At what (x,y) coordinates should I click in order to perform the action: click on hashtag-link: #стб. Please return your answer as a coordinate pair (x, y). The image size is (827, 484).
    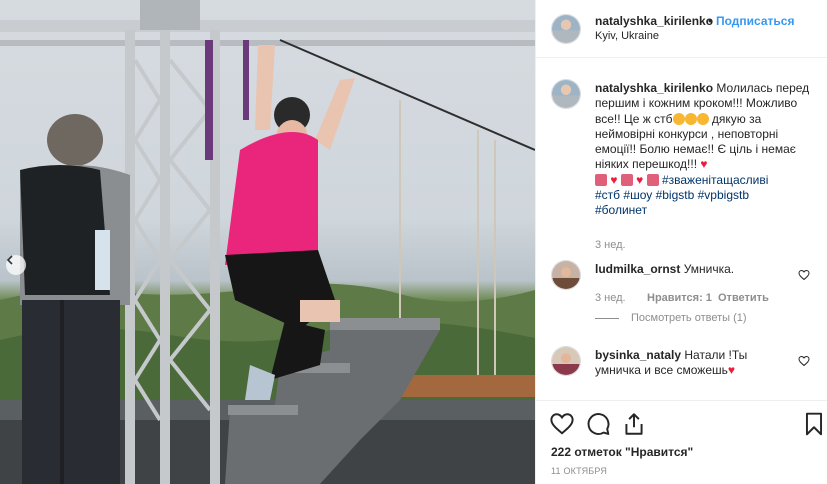
    Looking at the image, I should click on (607, 195).